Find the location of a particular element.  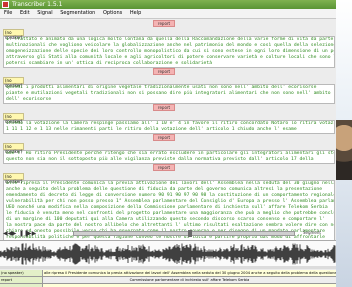

menu-help: Help is located at coordinates (135, 13).